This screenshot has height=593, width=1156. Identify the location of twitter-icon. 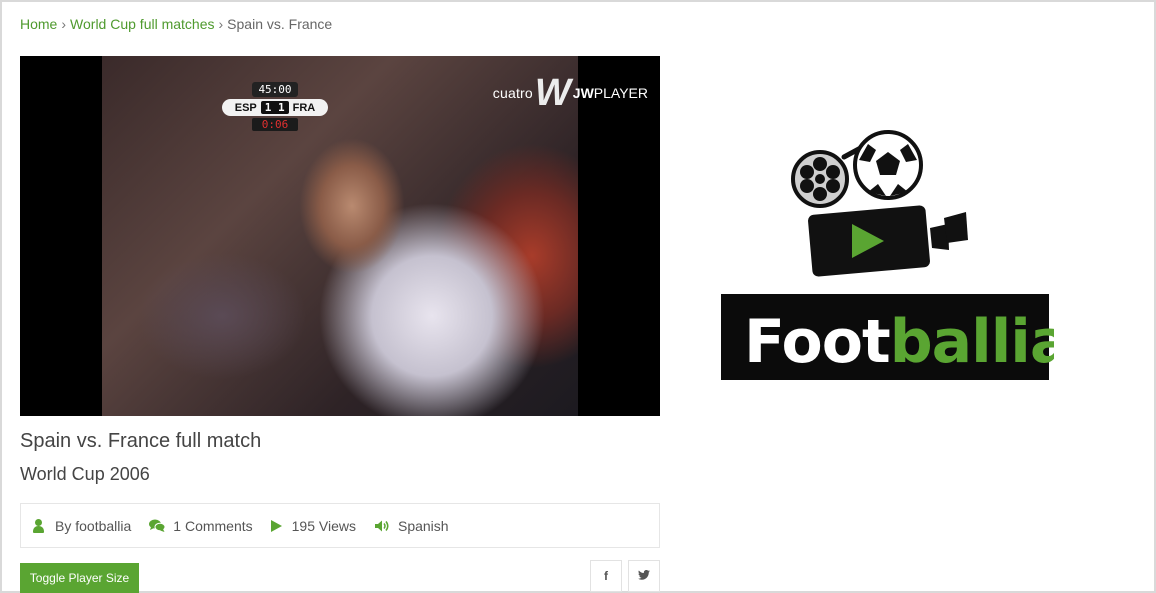
(644, 576).